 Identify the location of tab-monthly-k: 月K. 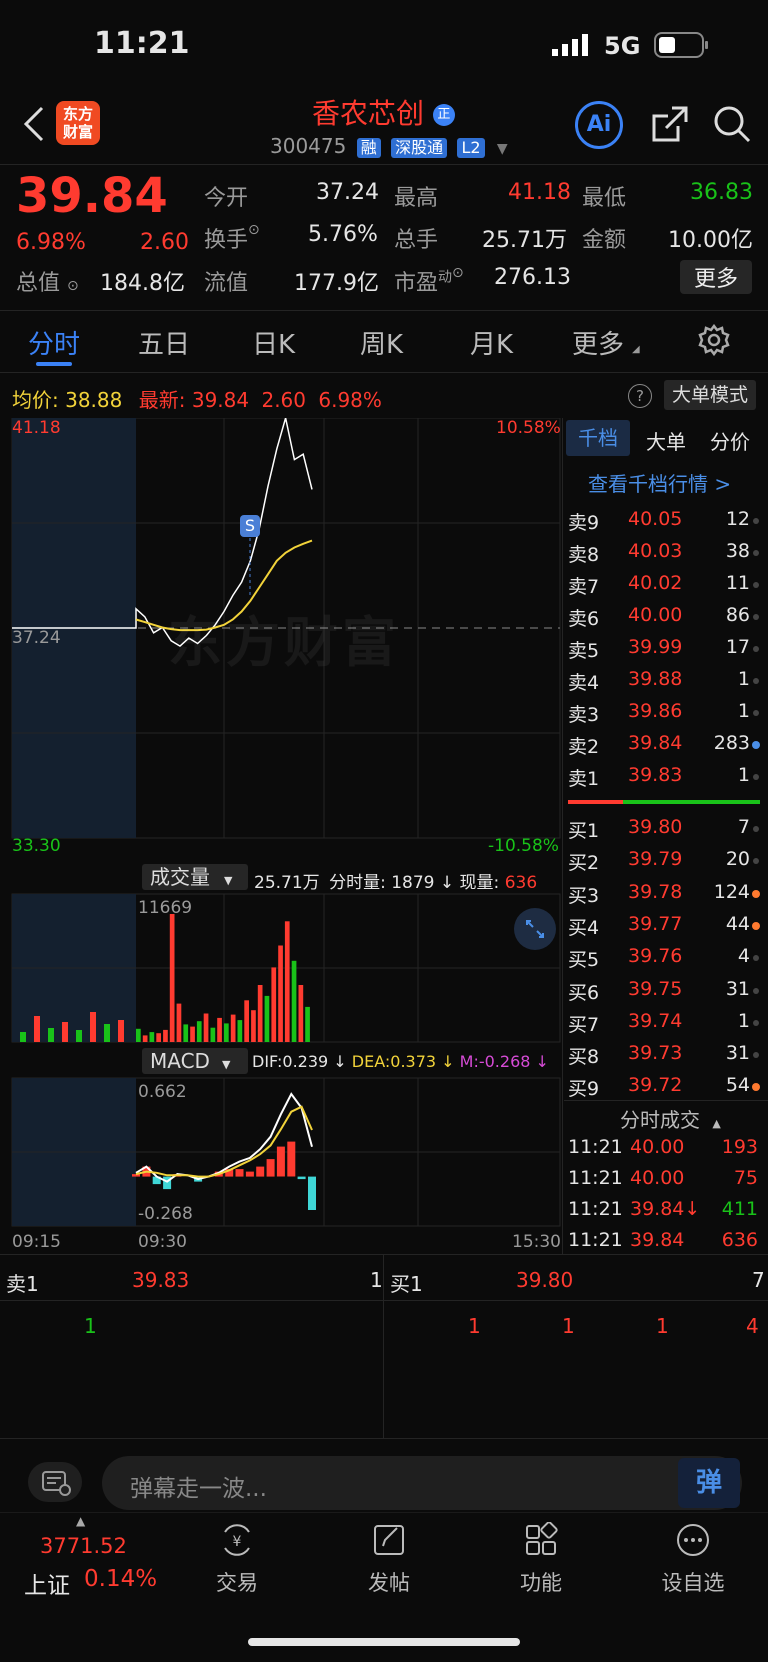
(491, 342).